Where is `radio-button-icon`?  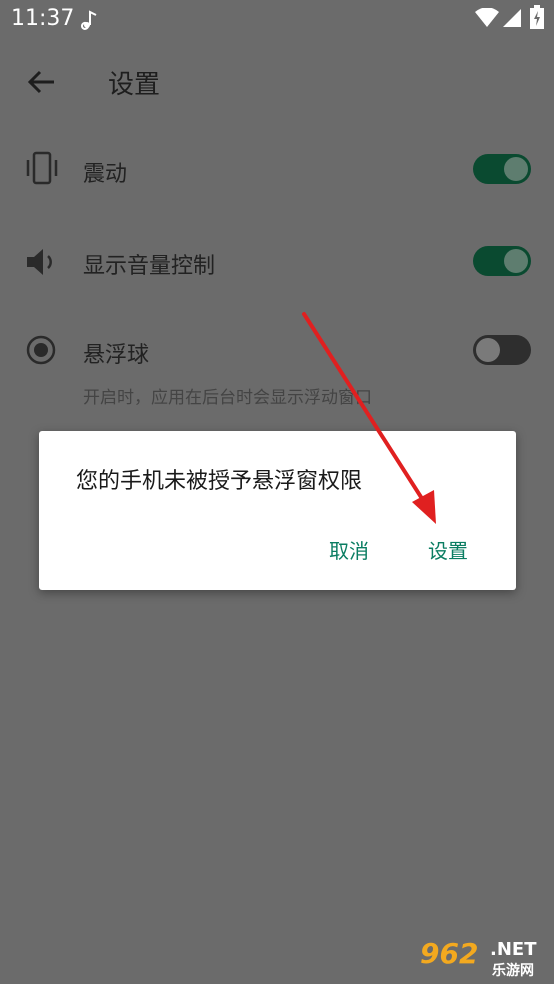 radio-button-icon is located at coordinates (41, 350).